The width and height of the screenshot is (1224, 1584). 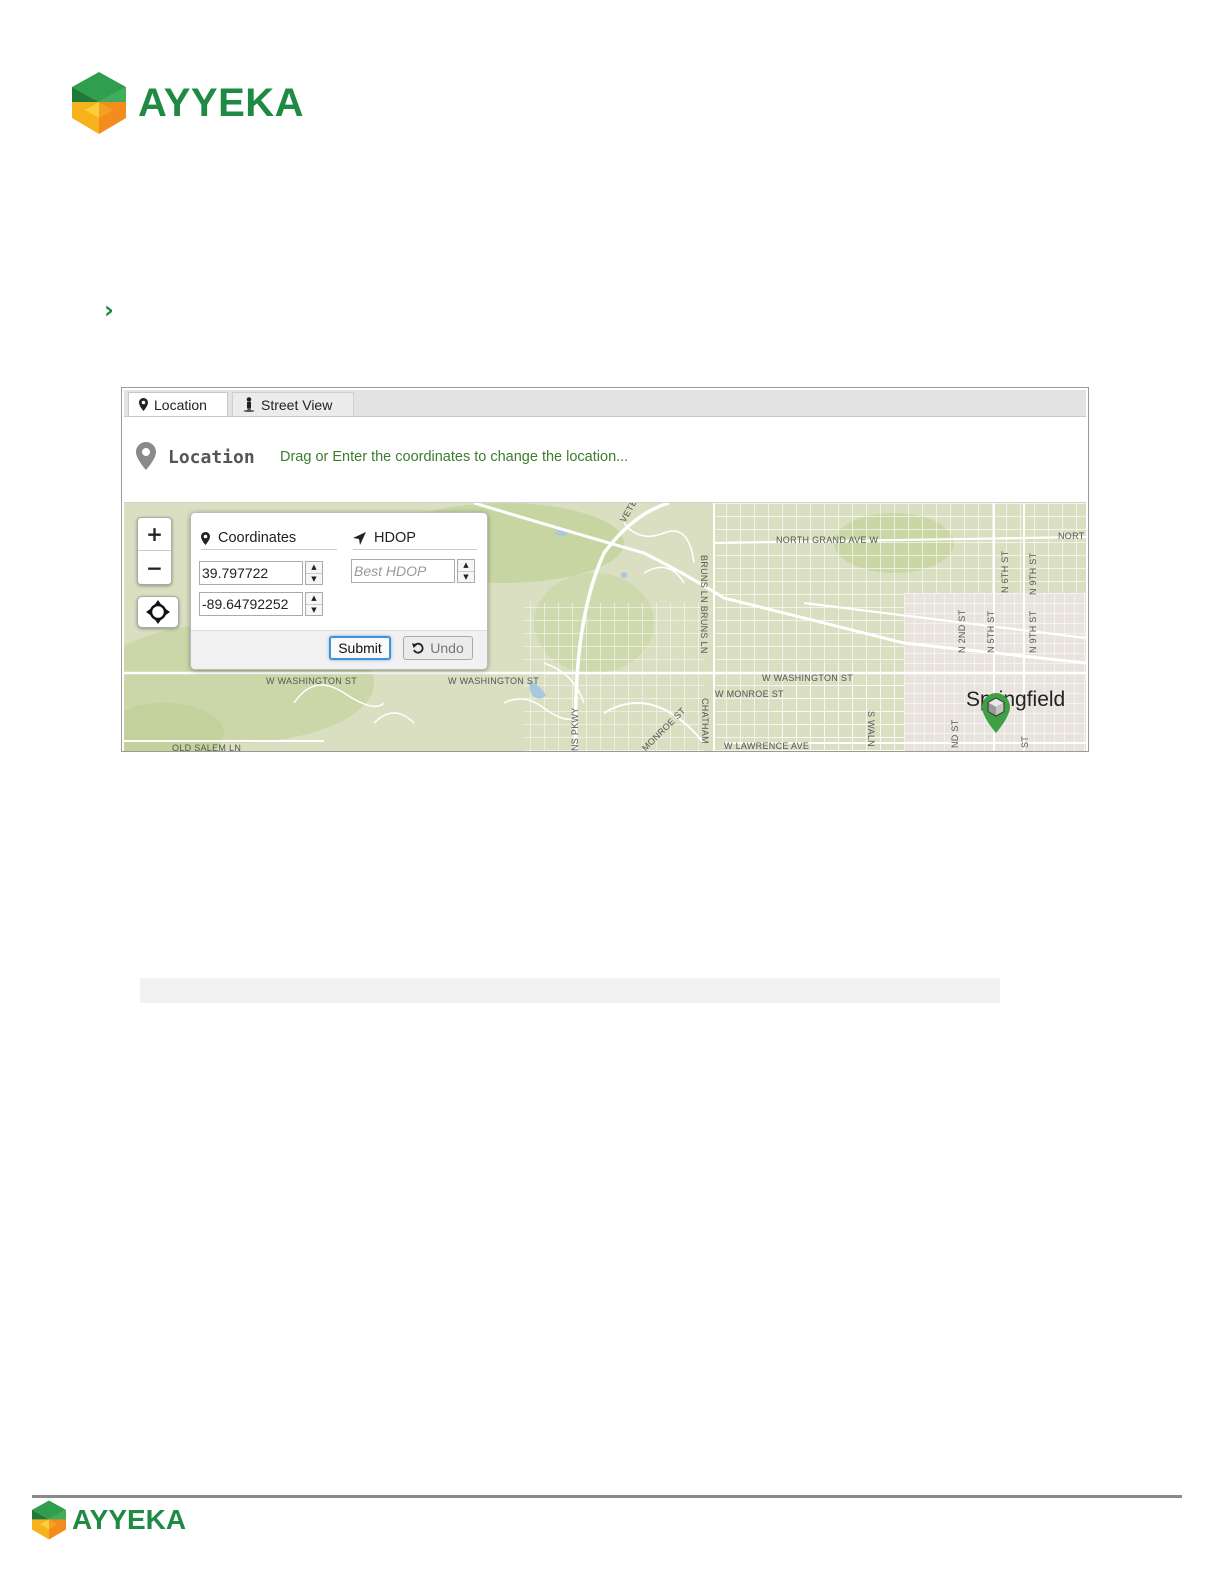 What do you see at coordinates (962, 631) in the screenshot?
I see `street-label: N 2ND ST` at bounding box center [962, 631].